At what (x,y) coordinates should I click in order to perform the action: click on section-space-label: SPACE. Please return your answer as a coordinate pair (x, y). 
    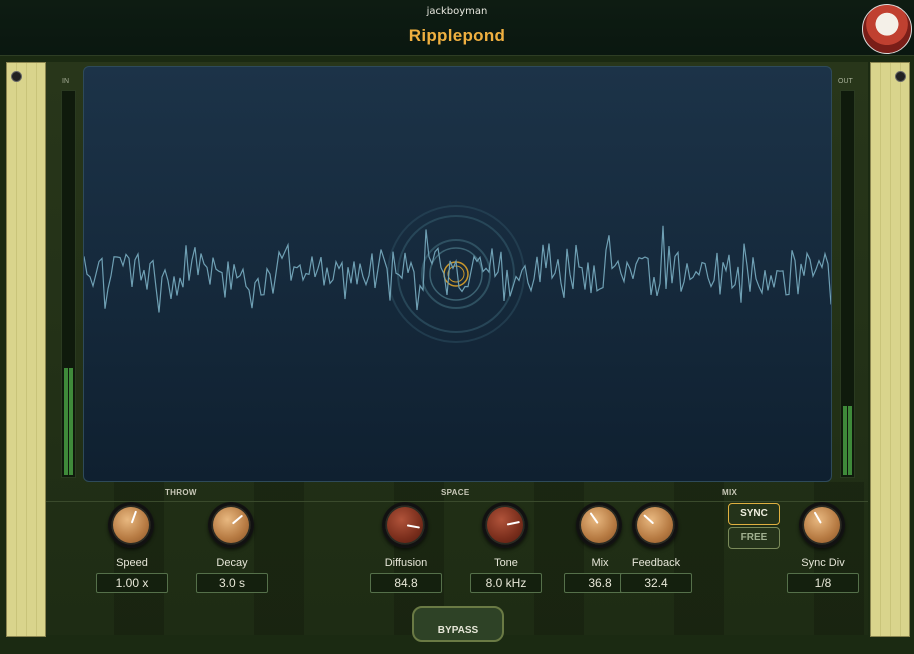
    Looking at the image, I should click on (455, 492).